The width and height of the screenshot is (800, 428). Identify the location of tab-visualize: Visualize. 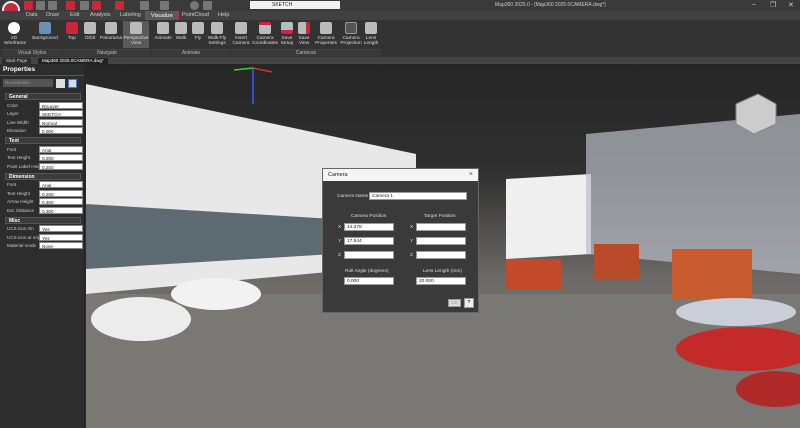
(162, 15).